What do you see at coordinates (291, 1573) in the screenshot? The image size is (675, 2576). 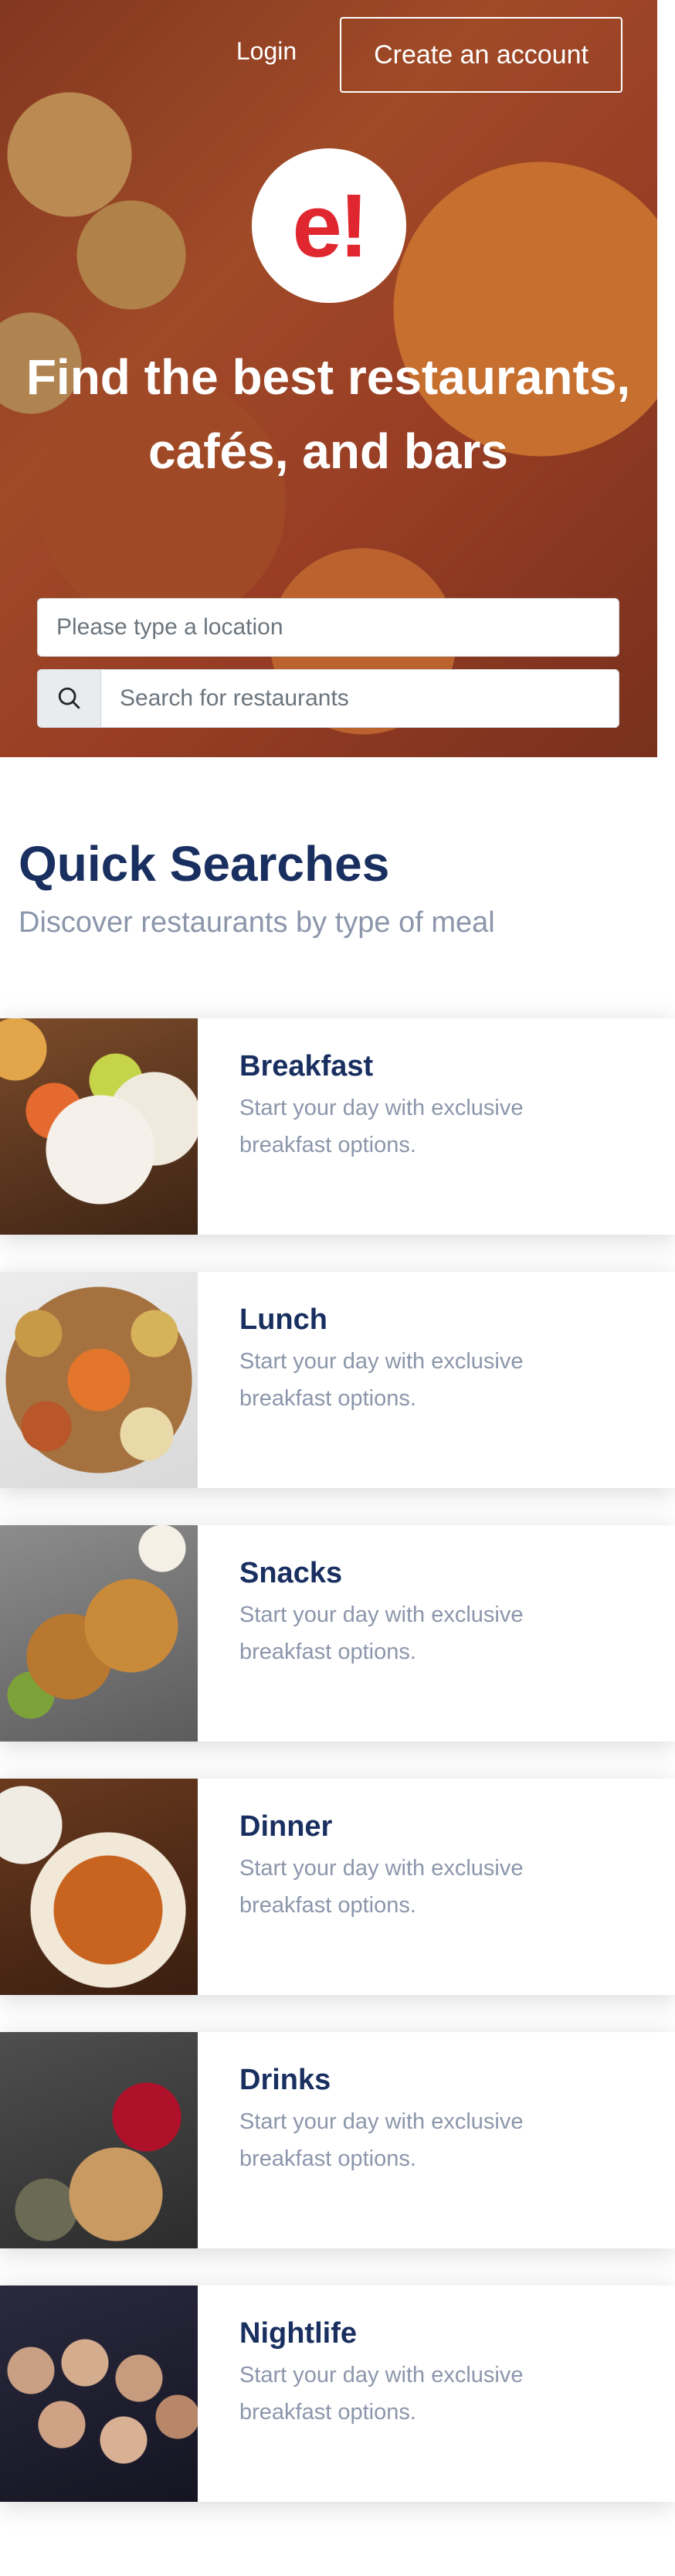 I see `meal-card-title: Snacks` at bounding box center [291, 1573].